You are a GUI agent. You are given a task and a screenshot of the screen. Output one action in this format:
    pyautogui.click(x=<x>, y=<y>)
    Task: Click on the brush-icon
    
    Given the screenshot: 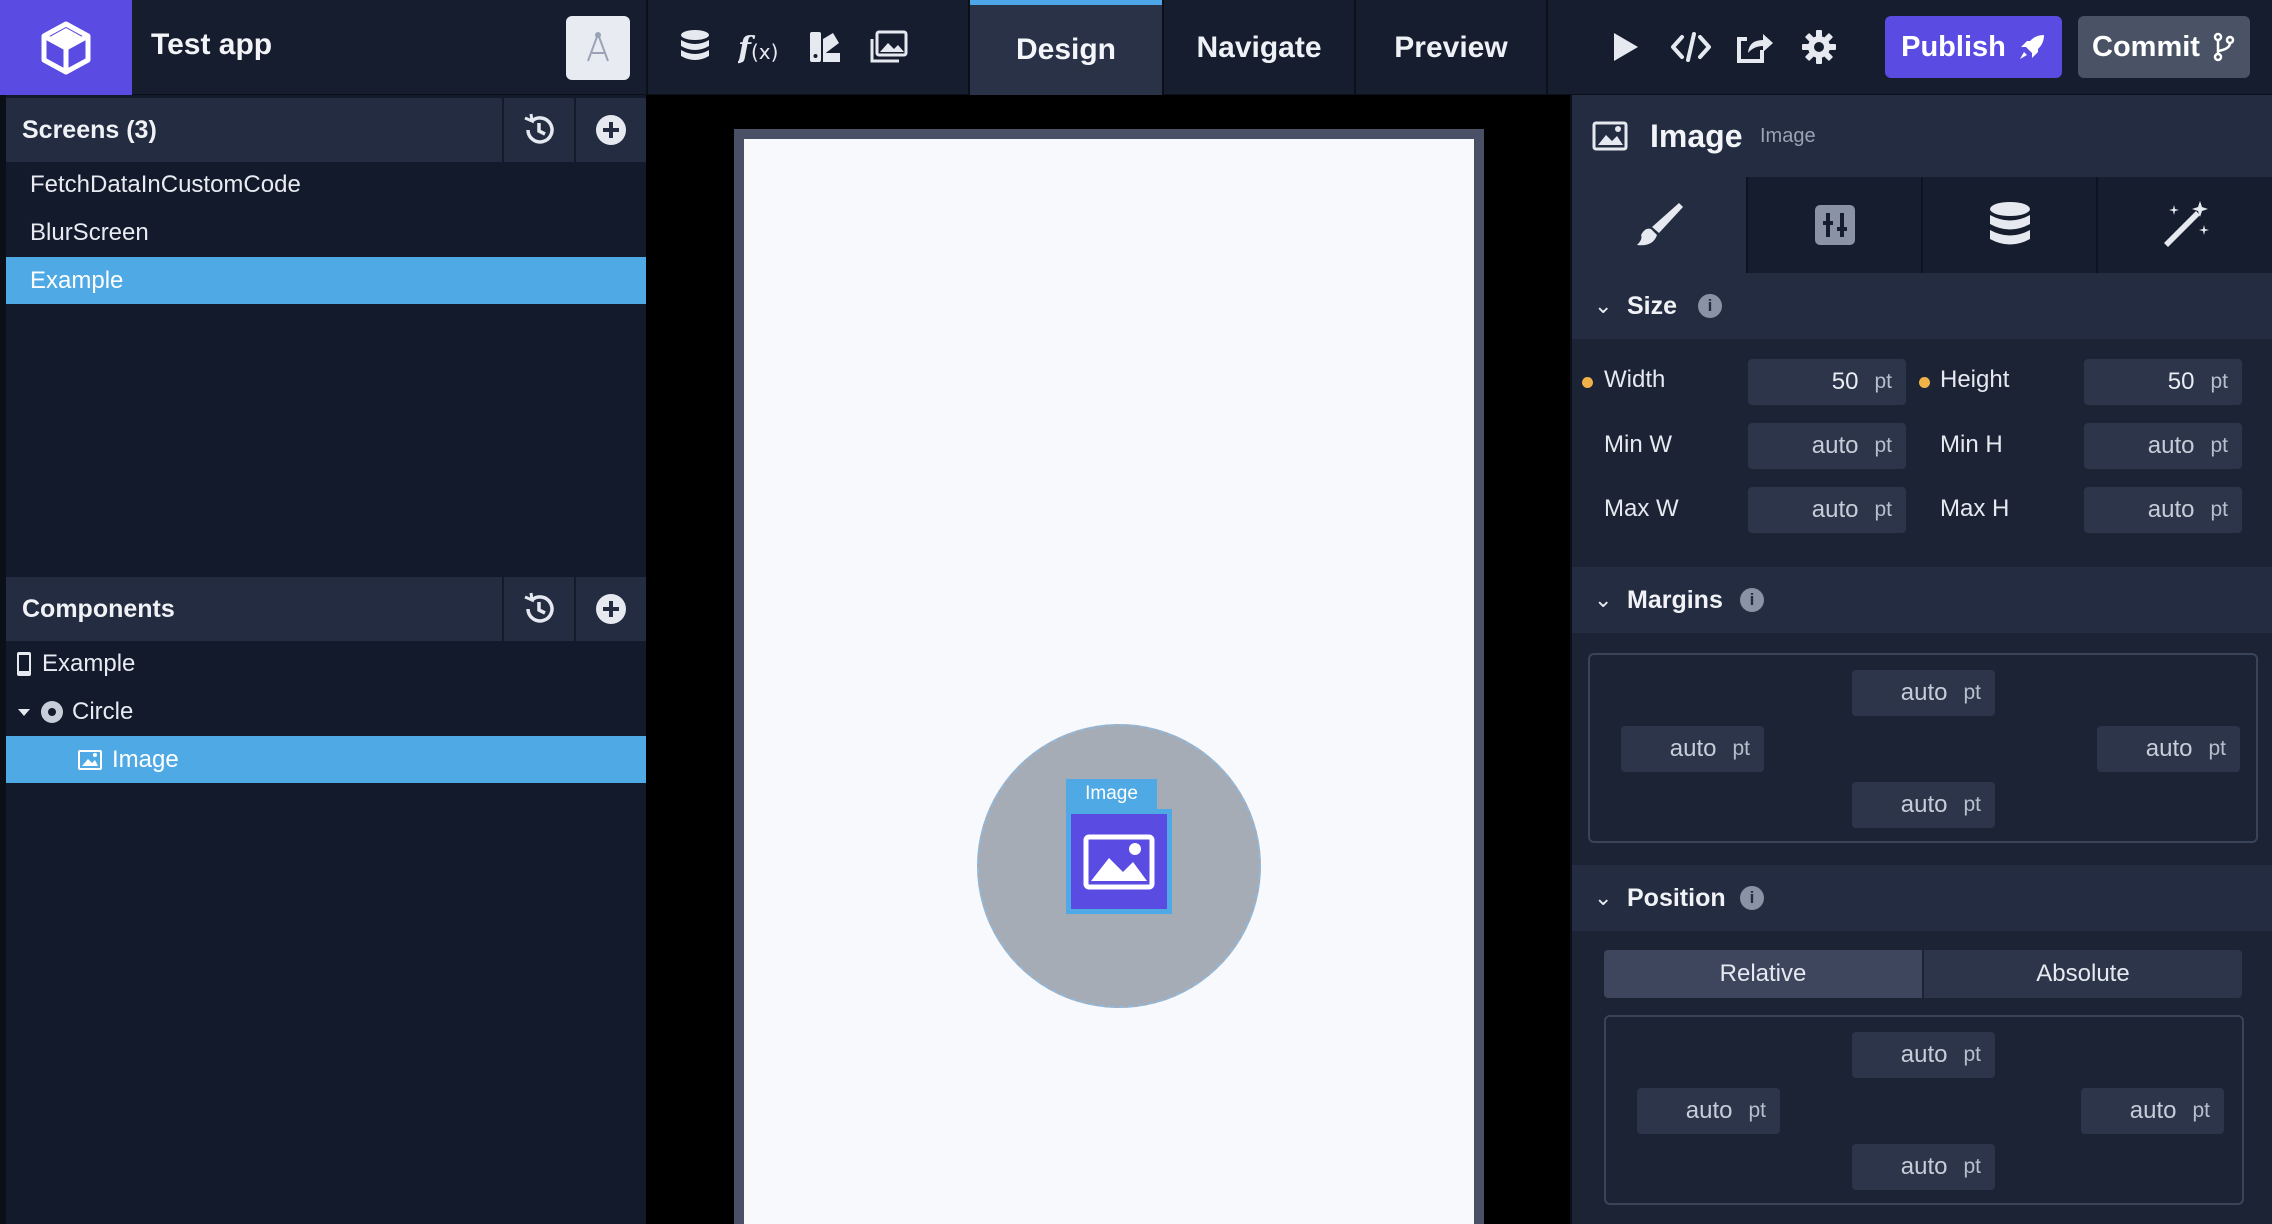 What is the action you would take?
    pyautogui.click(x=1660, y=224)
    